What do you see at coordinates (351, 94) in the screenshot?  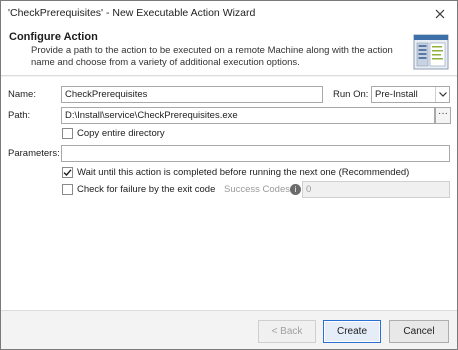 I see `run-on-label: Run On:` at bounding box center [351, 94].